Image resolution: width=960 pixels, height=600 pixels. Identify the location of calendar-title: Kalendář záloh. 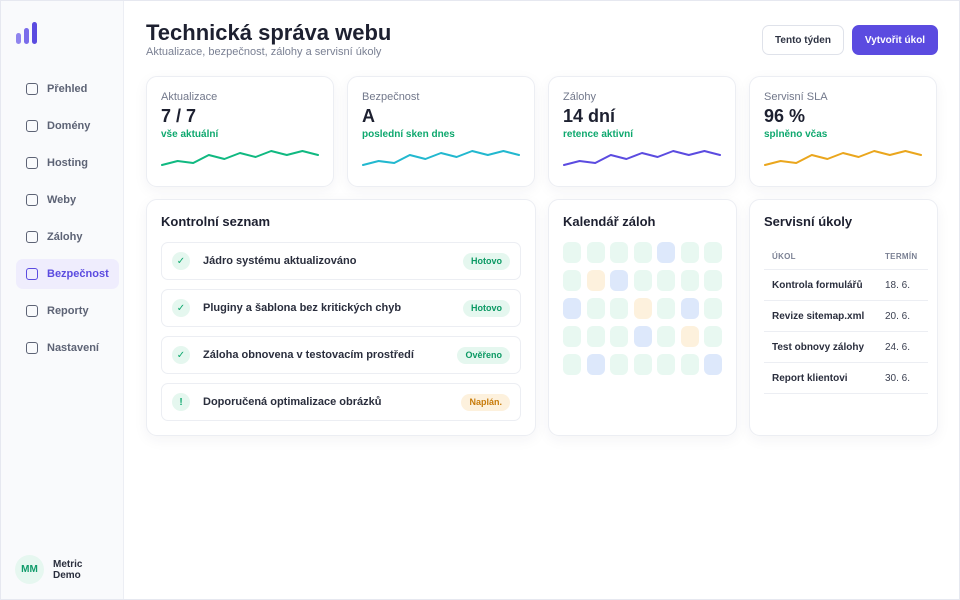
(609, 221).